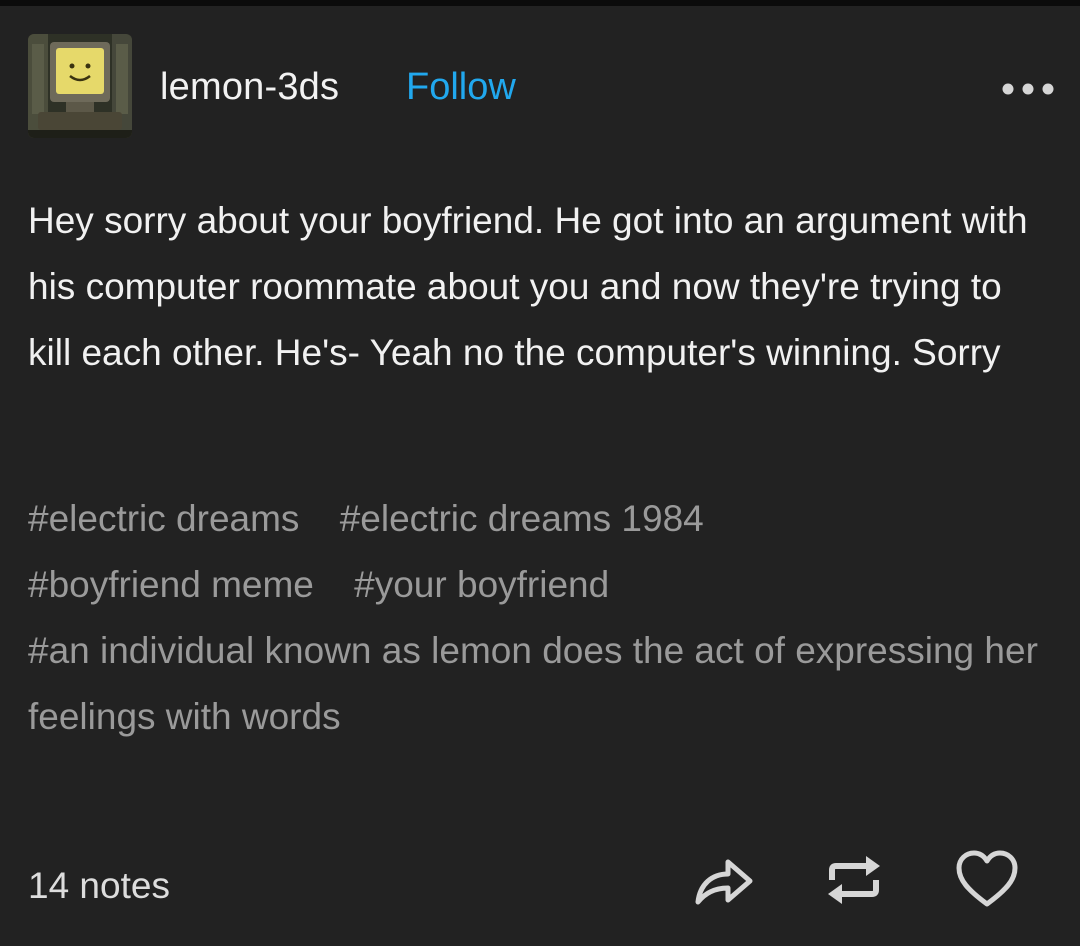 This screenshot has width=1080, height=946. Describe the element at coordinates (1028, 89) in the screenshot. I see `more-dots-icon` at that location.